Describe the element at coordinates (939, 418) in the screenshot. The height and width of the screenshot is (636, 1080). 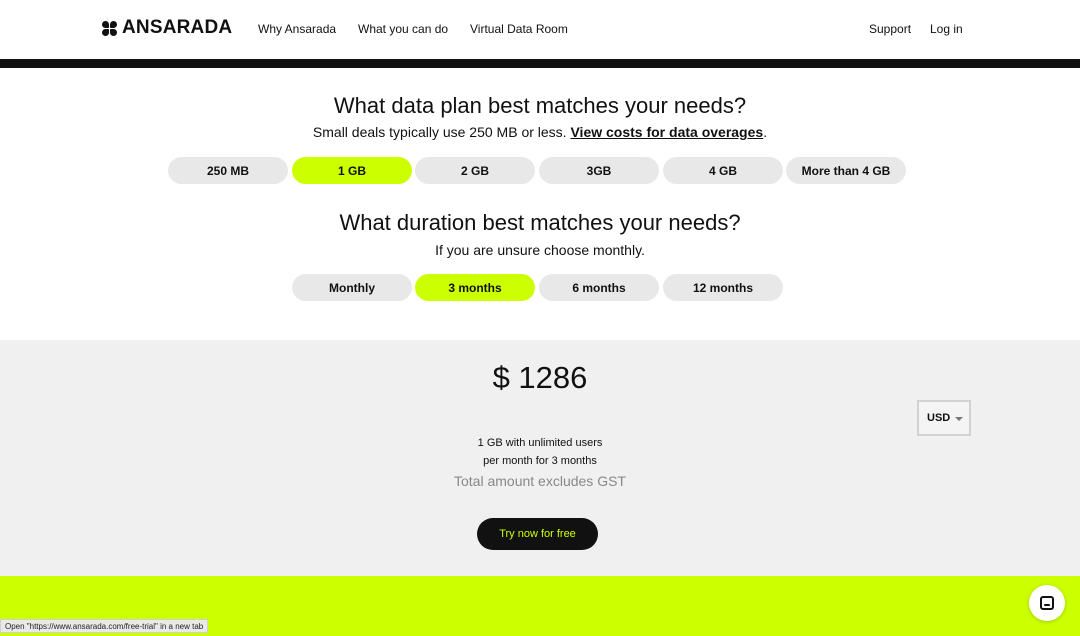
I see `currency-value: USD` at that location.